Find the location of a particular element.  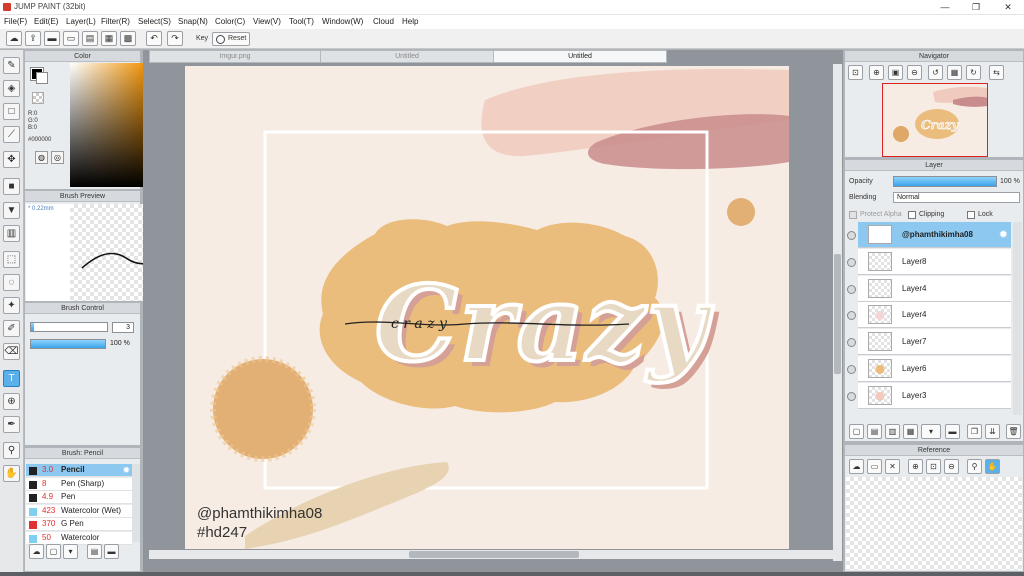

reference-canvas is located at coordinates (934, 523).